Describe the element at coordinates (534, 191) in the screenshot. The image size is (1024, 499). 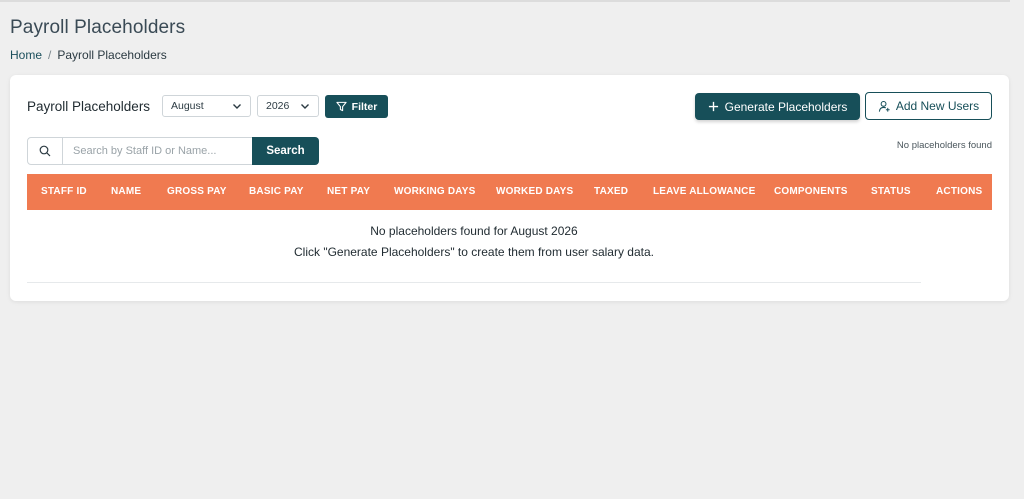
I see `column-header-worked-days: WORKED DAYS` at that location.